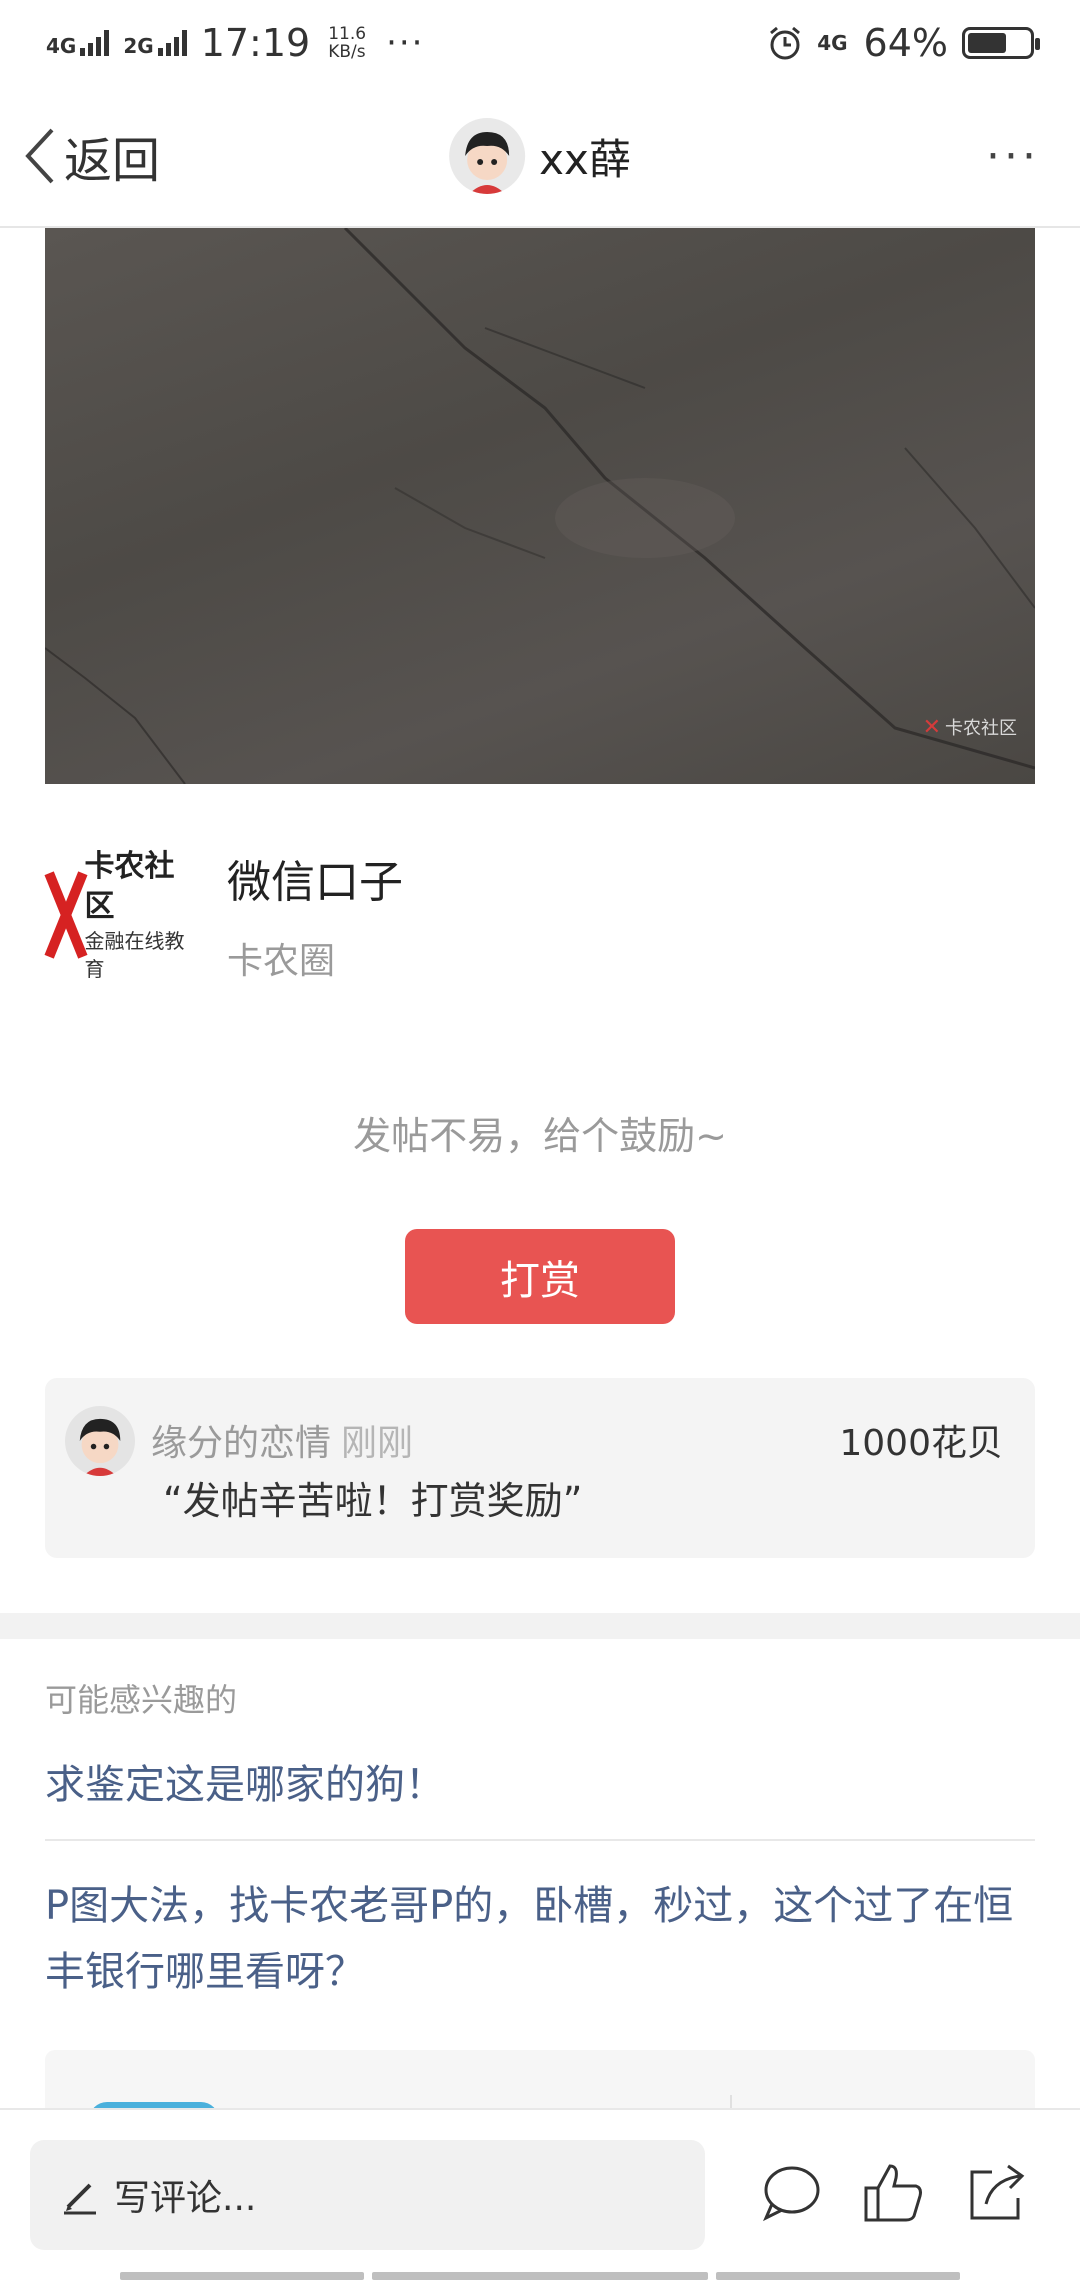  Describe the element at coordinates (981, 728) in the screenshot. I see `watermark-text: 卡农社区` at that location.